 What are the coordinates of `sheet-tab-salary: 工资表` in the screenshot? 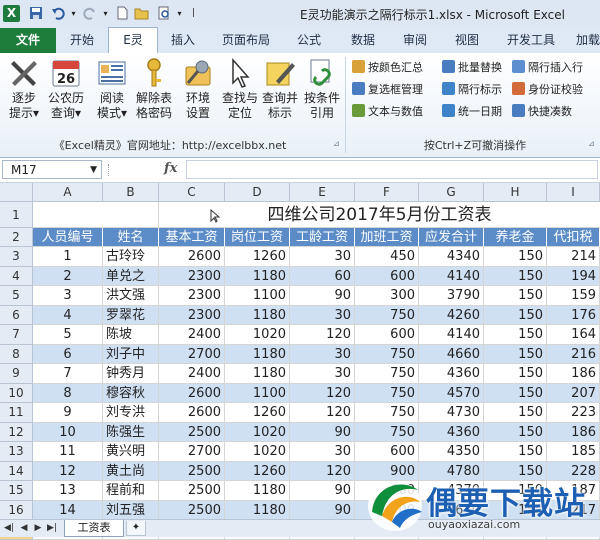 It's located at (94, 528).